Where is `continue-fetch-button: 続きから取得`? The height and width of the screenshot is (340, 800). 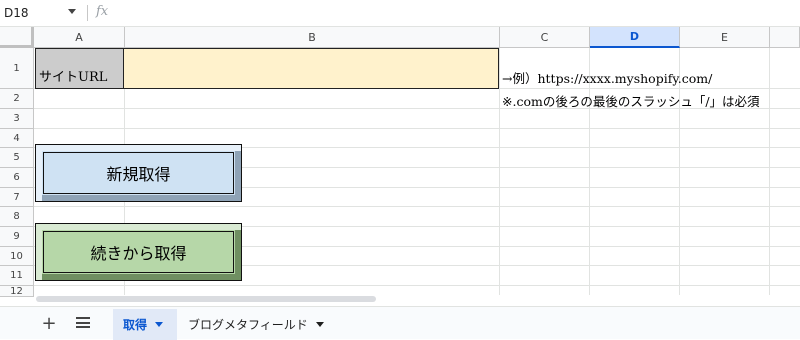 continue-fetch-button: 続きから取得 is located at coordinates (138, 252).